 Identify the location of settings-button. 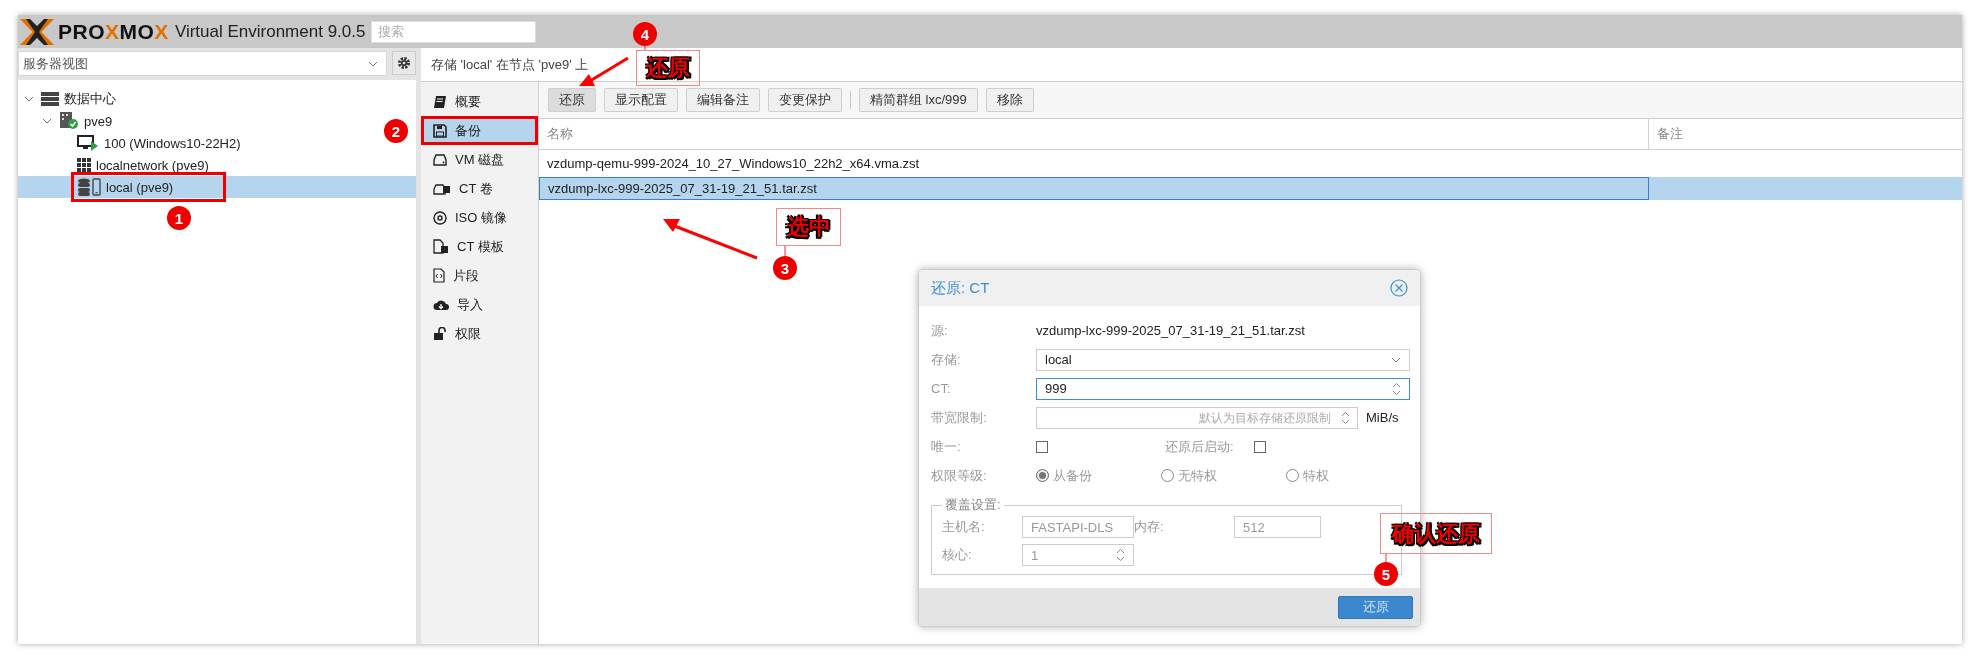
(404, 63).